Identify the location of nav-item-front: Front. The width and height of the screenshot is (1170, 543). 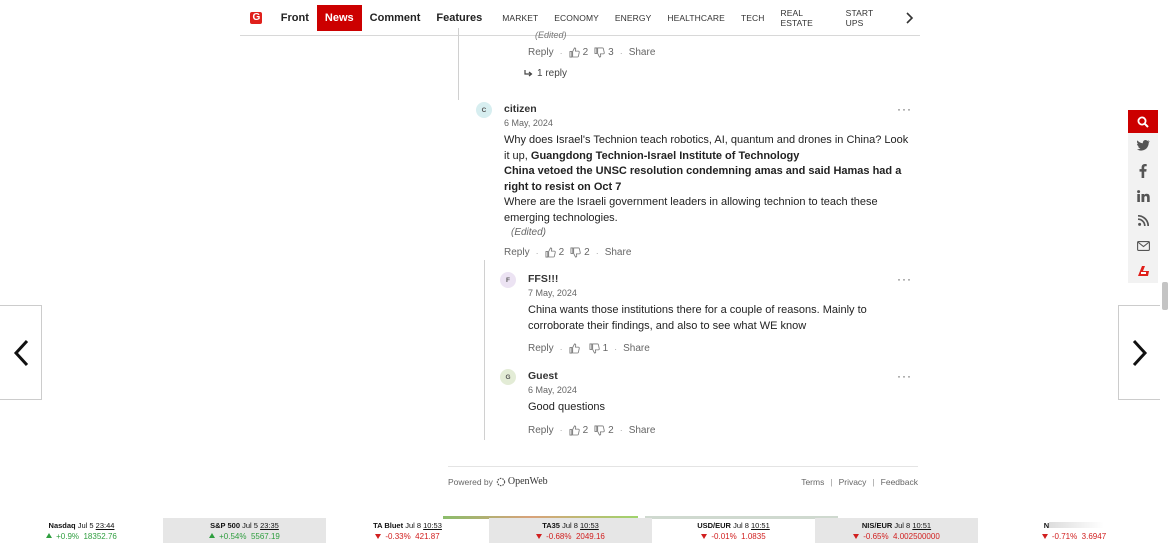
(295, 18).